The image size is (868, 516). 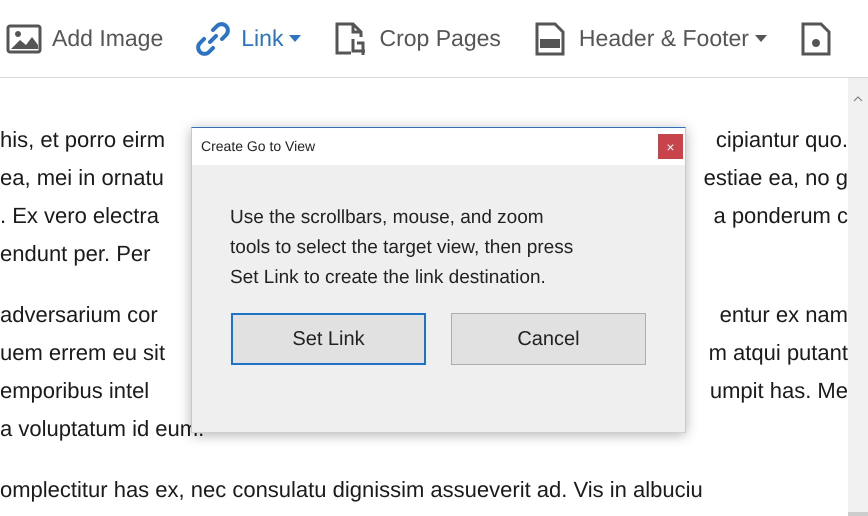 I want to click on toolbar-button: Add Image, so click(x=85, y=38).